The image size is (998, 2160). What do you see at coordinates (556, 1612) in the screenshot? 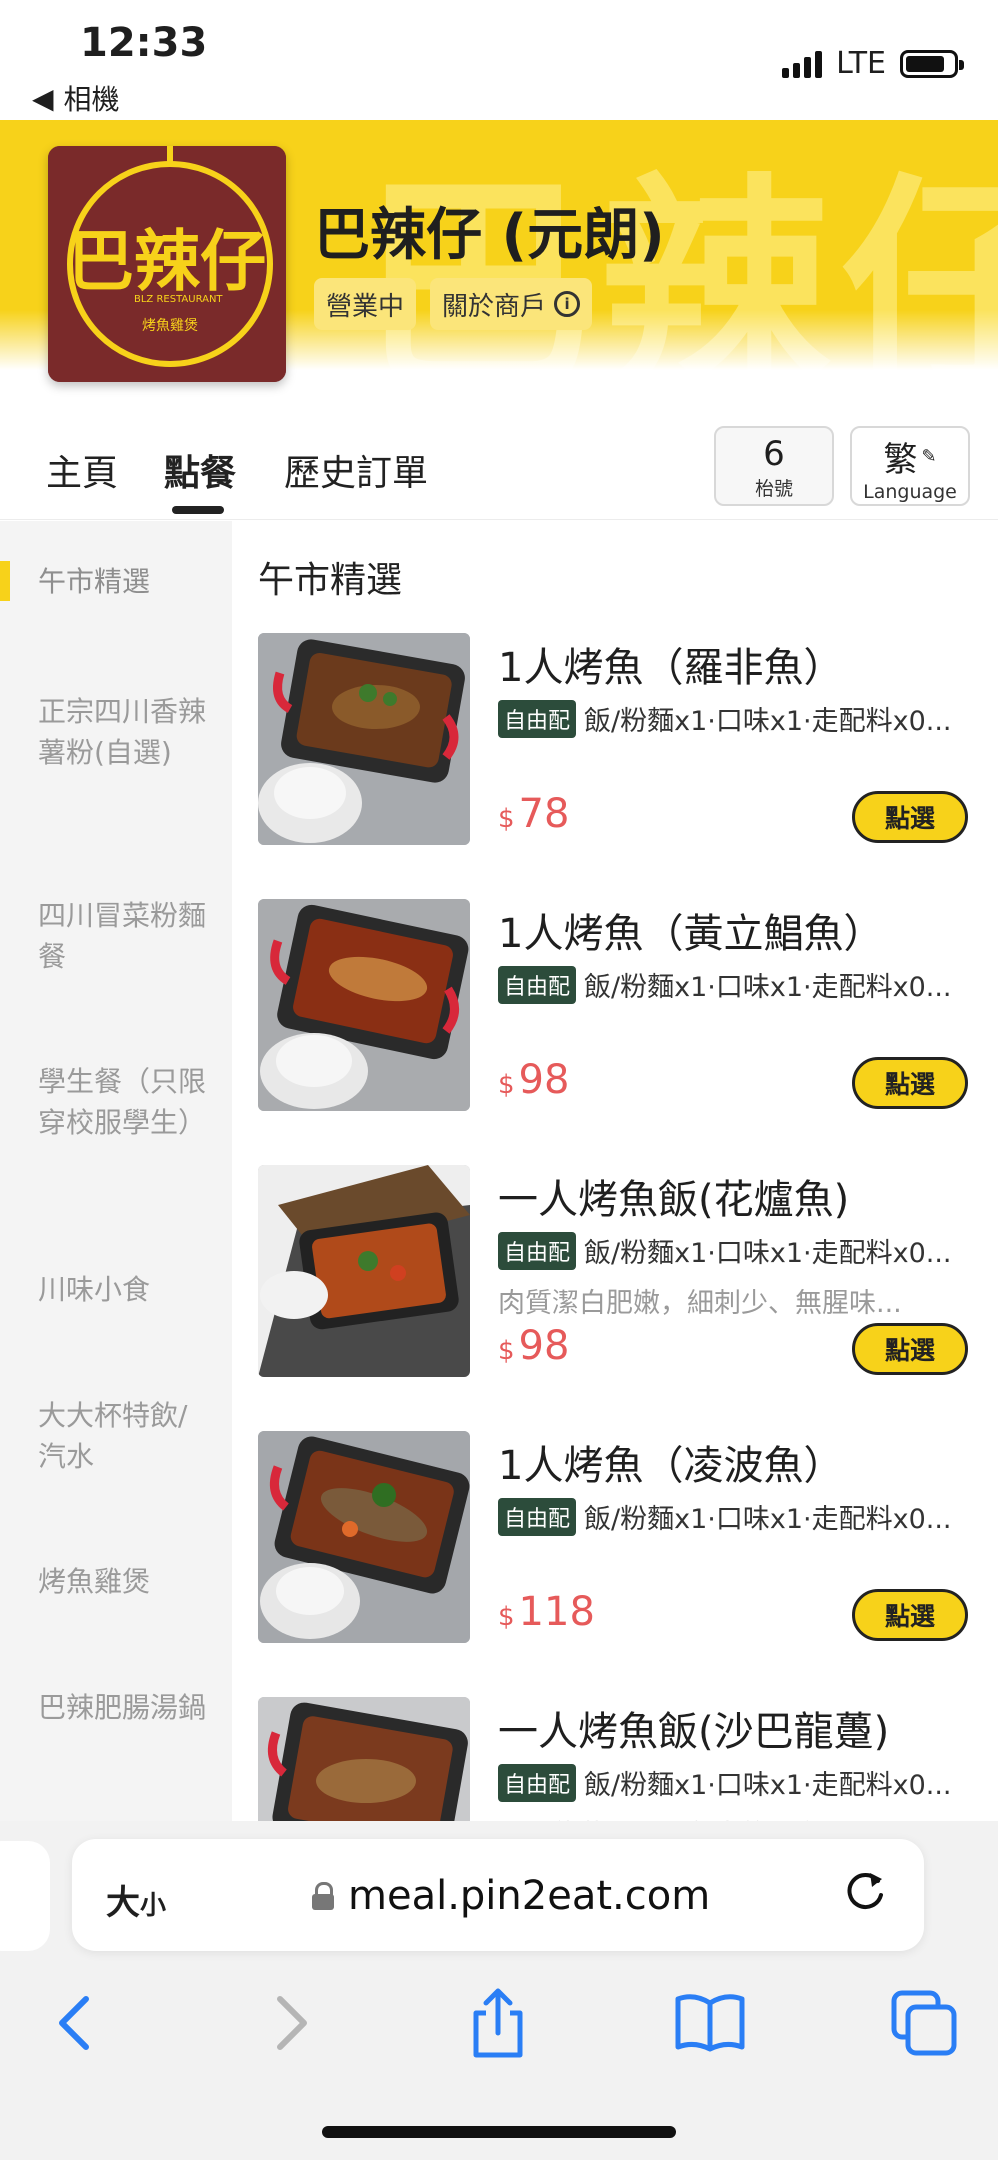
I see `price-value: 118` at bounding box center [556, 1612].